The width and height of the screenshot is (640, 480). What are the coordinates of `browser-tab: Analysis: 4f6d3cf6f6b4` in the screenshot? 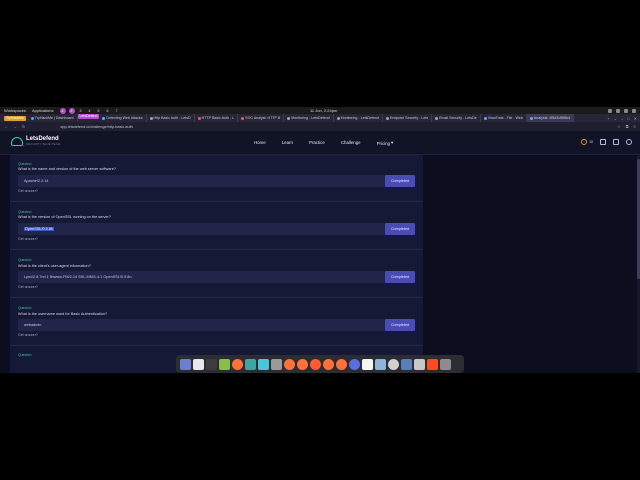 It's located at (550, 118).